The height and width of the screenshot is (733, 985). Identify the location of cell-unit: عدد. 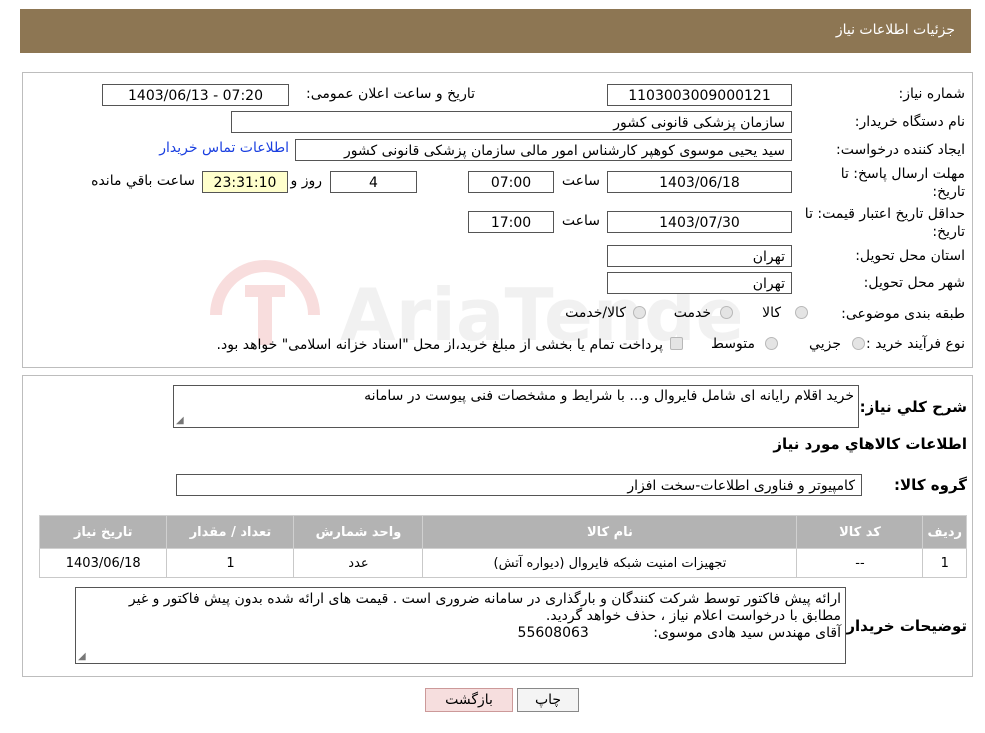
(358, 563).